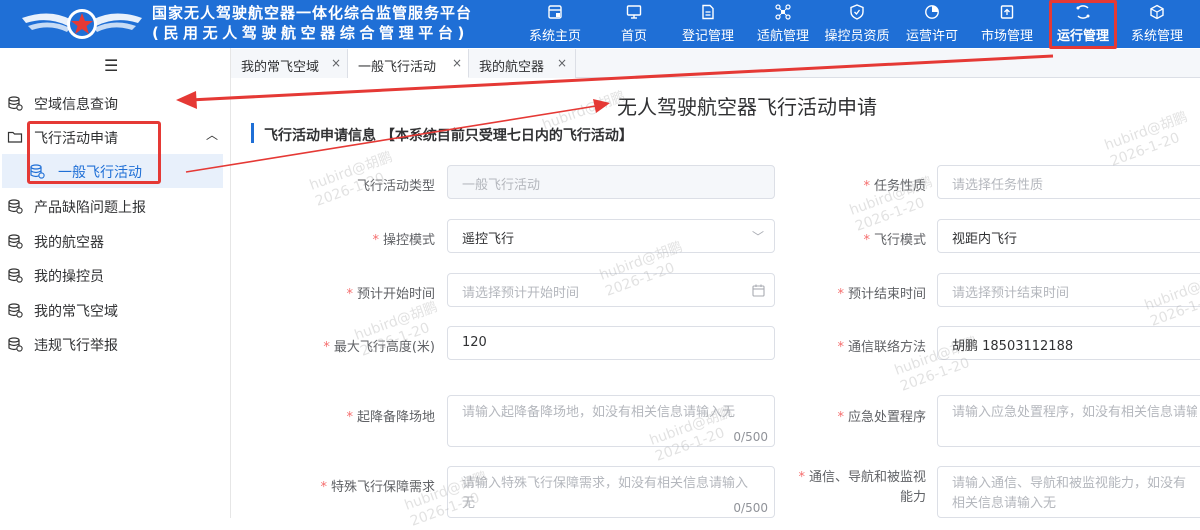 This screenshot has height=530, width=1200. Describe the element at coordinates (621, 78) in the screenshot. I see `annotation-arrow-to-airspace` at that location.